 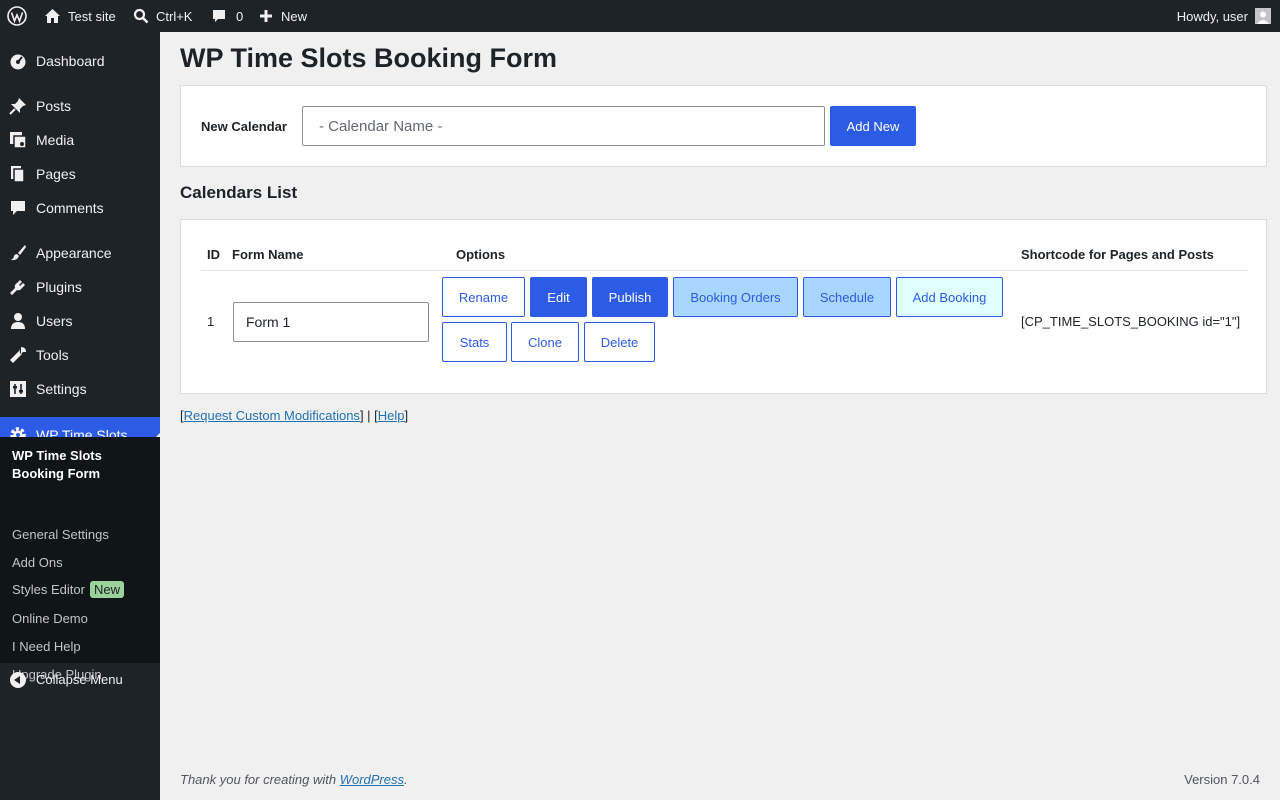 What do you see at coordinates (60, 534) in the screenshot?
I see `submenu-item-general-settings: General Settings` at bounding box center [60, 534].